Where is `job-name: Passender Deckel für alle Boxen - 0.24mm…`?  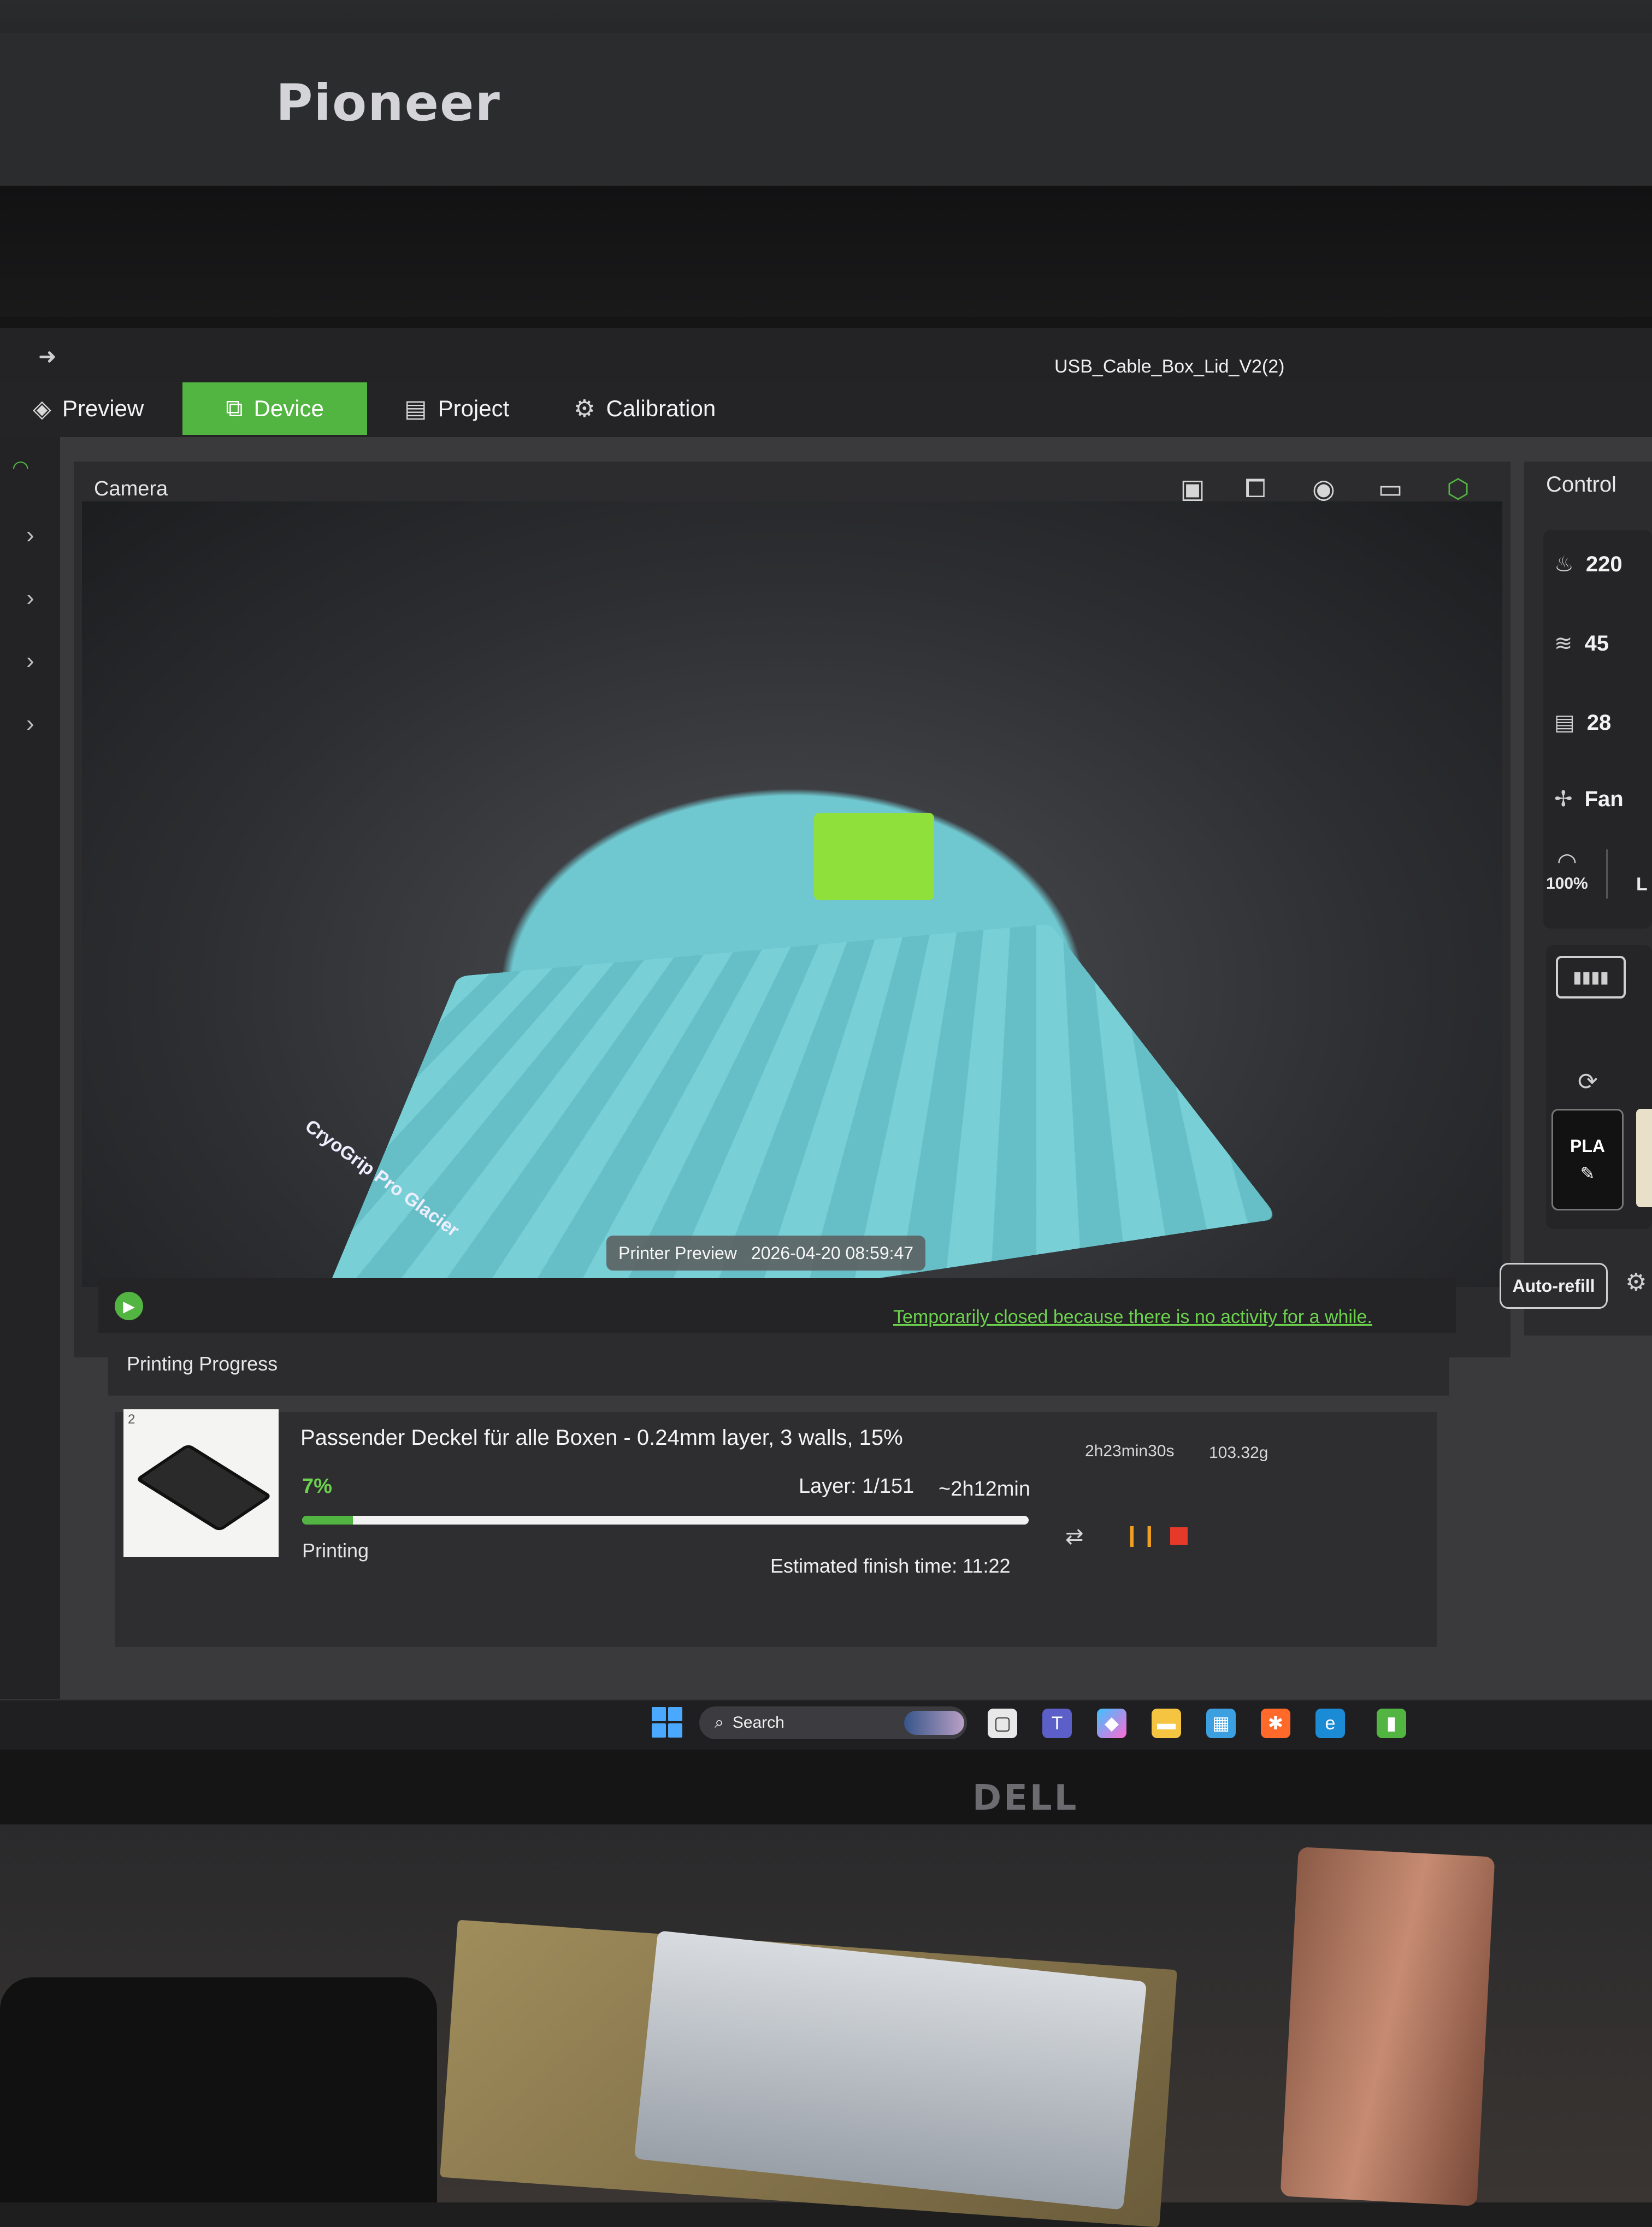
job-name: Passender Deckel für alle Boxen - 0.24mm… is located at coordinates (601, 1438).